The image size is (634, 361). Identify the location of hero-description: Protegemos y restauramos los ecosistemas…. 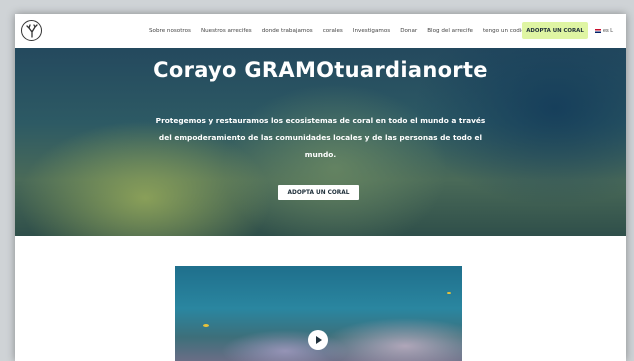
(320, 137).